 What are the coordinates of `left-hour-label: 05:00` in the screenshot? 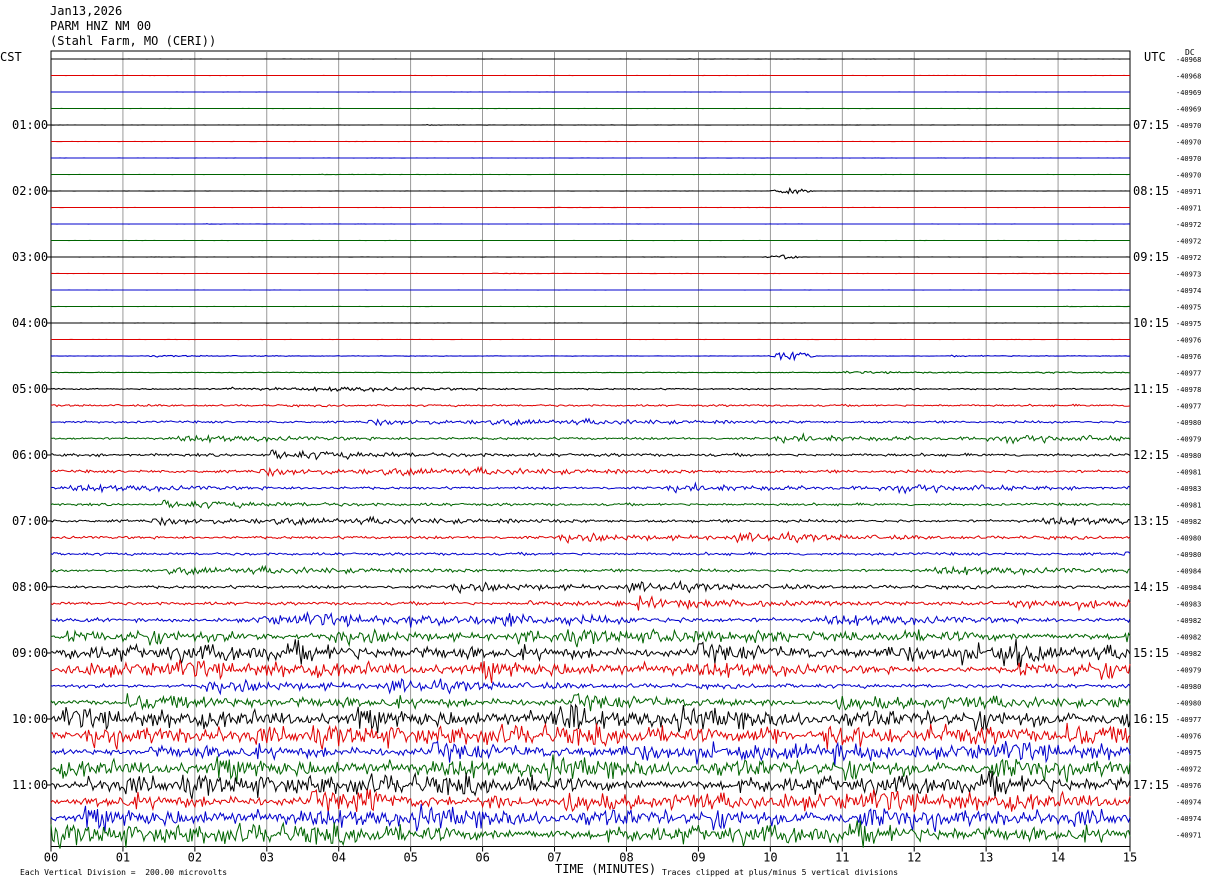 It's located at (30, 389).